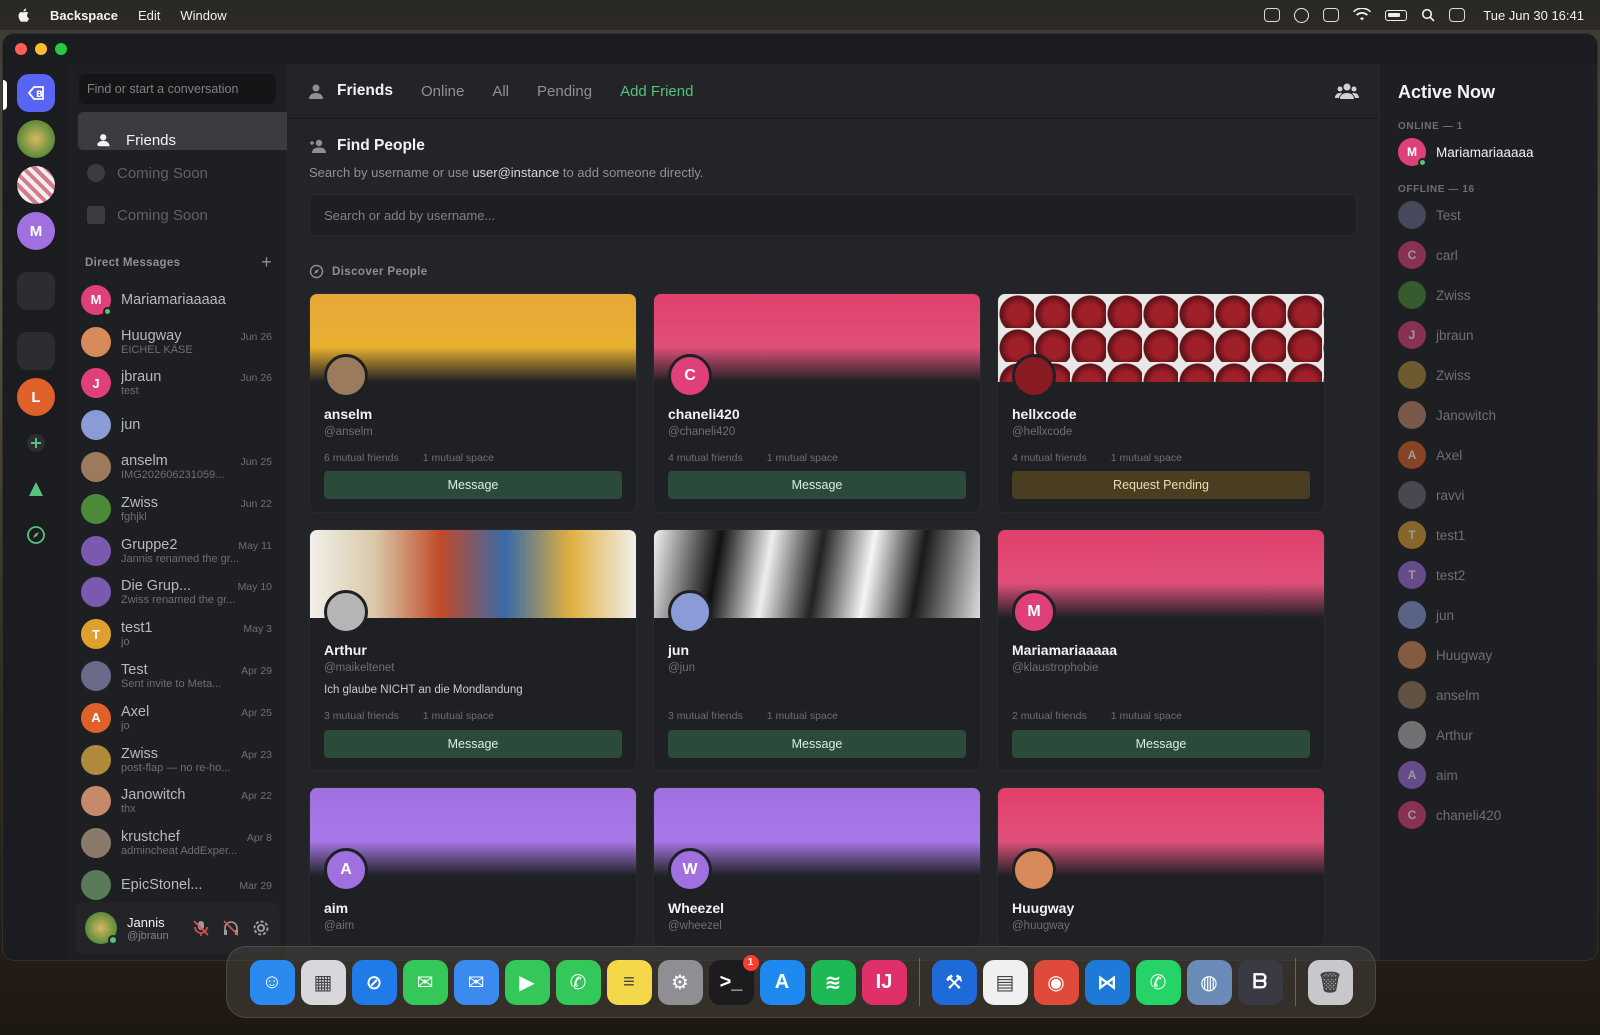 This screenshot has height=1035, width=1600. I want to click on menubar-clock: Tue Jun 30 16:41, so click(1533, 15).